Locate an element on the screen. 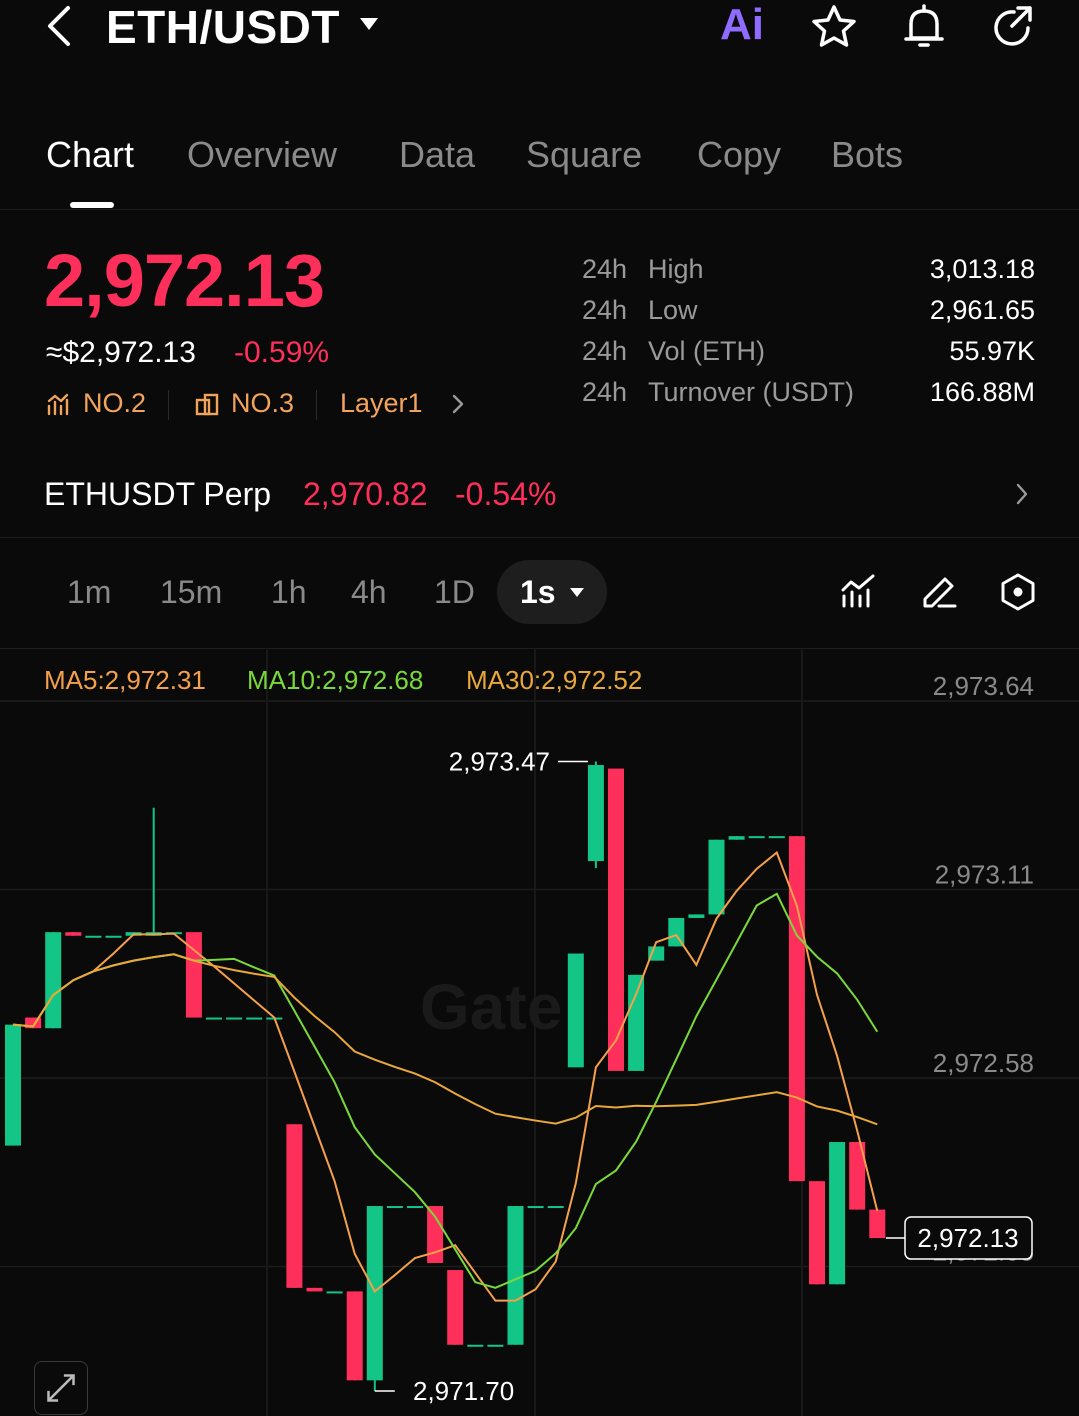 This screenshot has height=1416, width=1079. stat-label-low: 24h Low is located at coordinates (640, 310).